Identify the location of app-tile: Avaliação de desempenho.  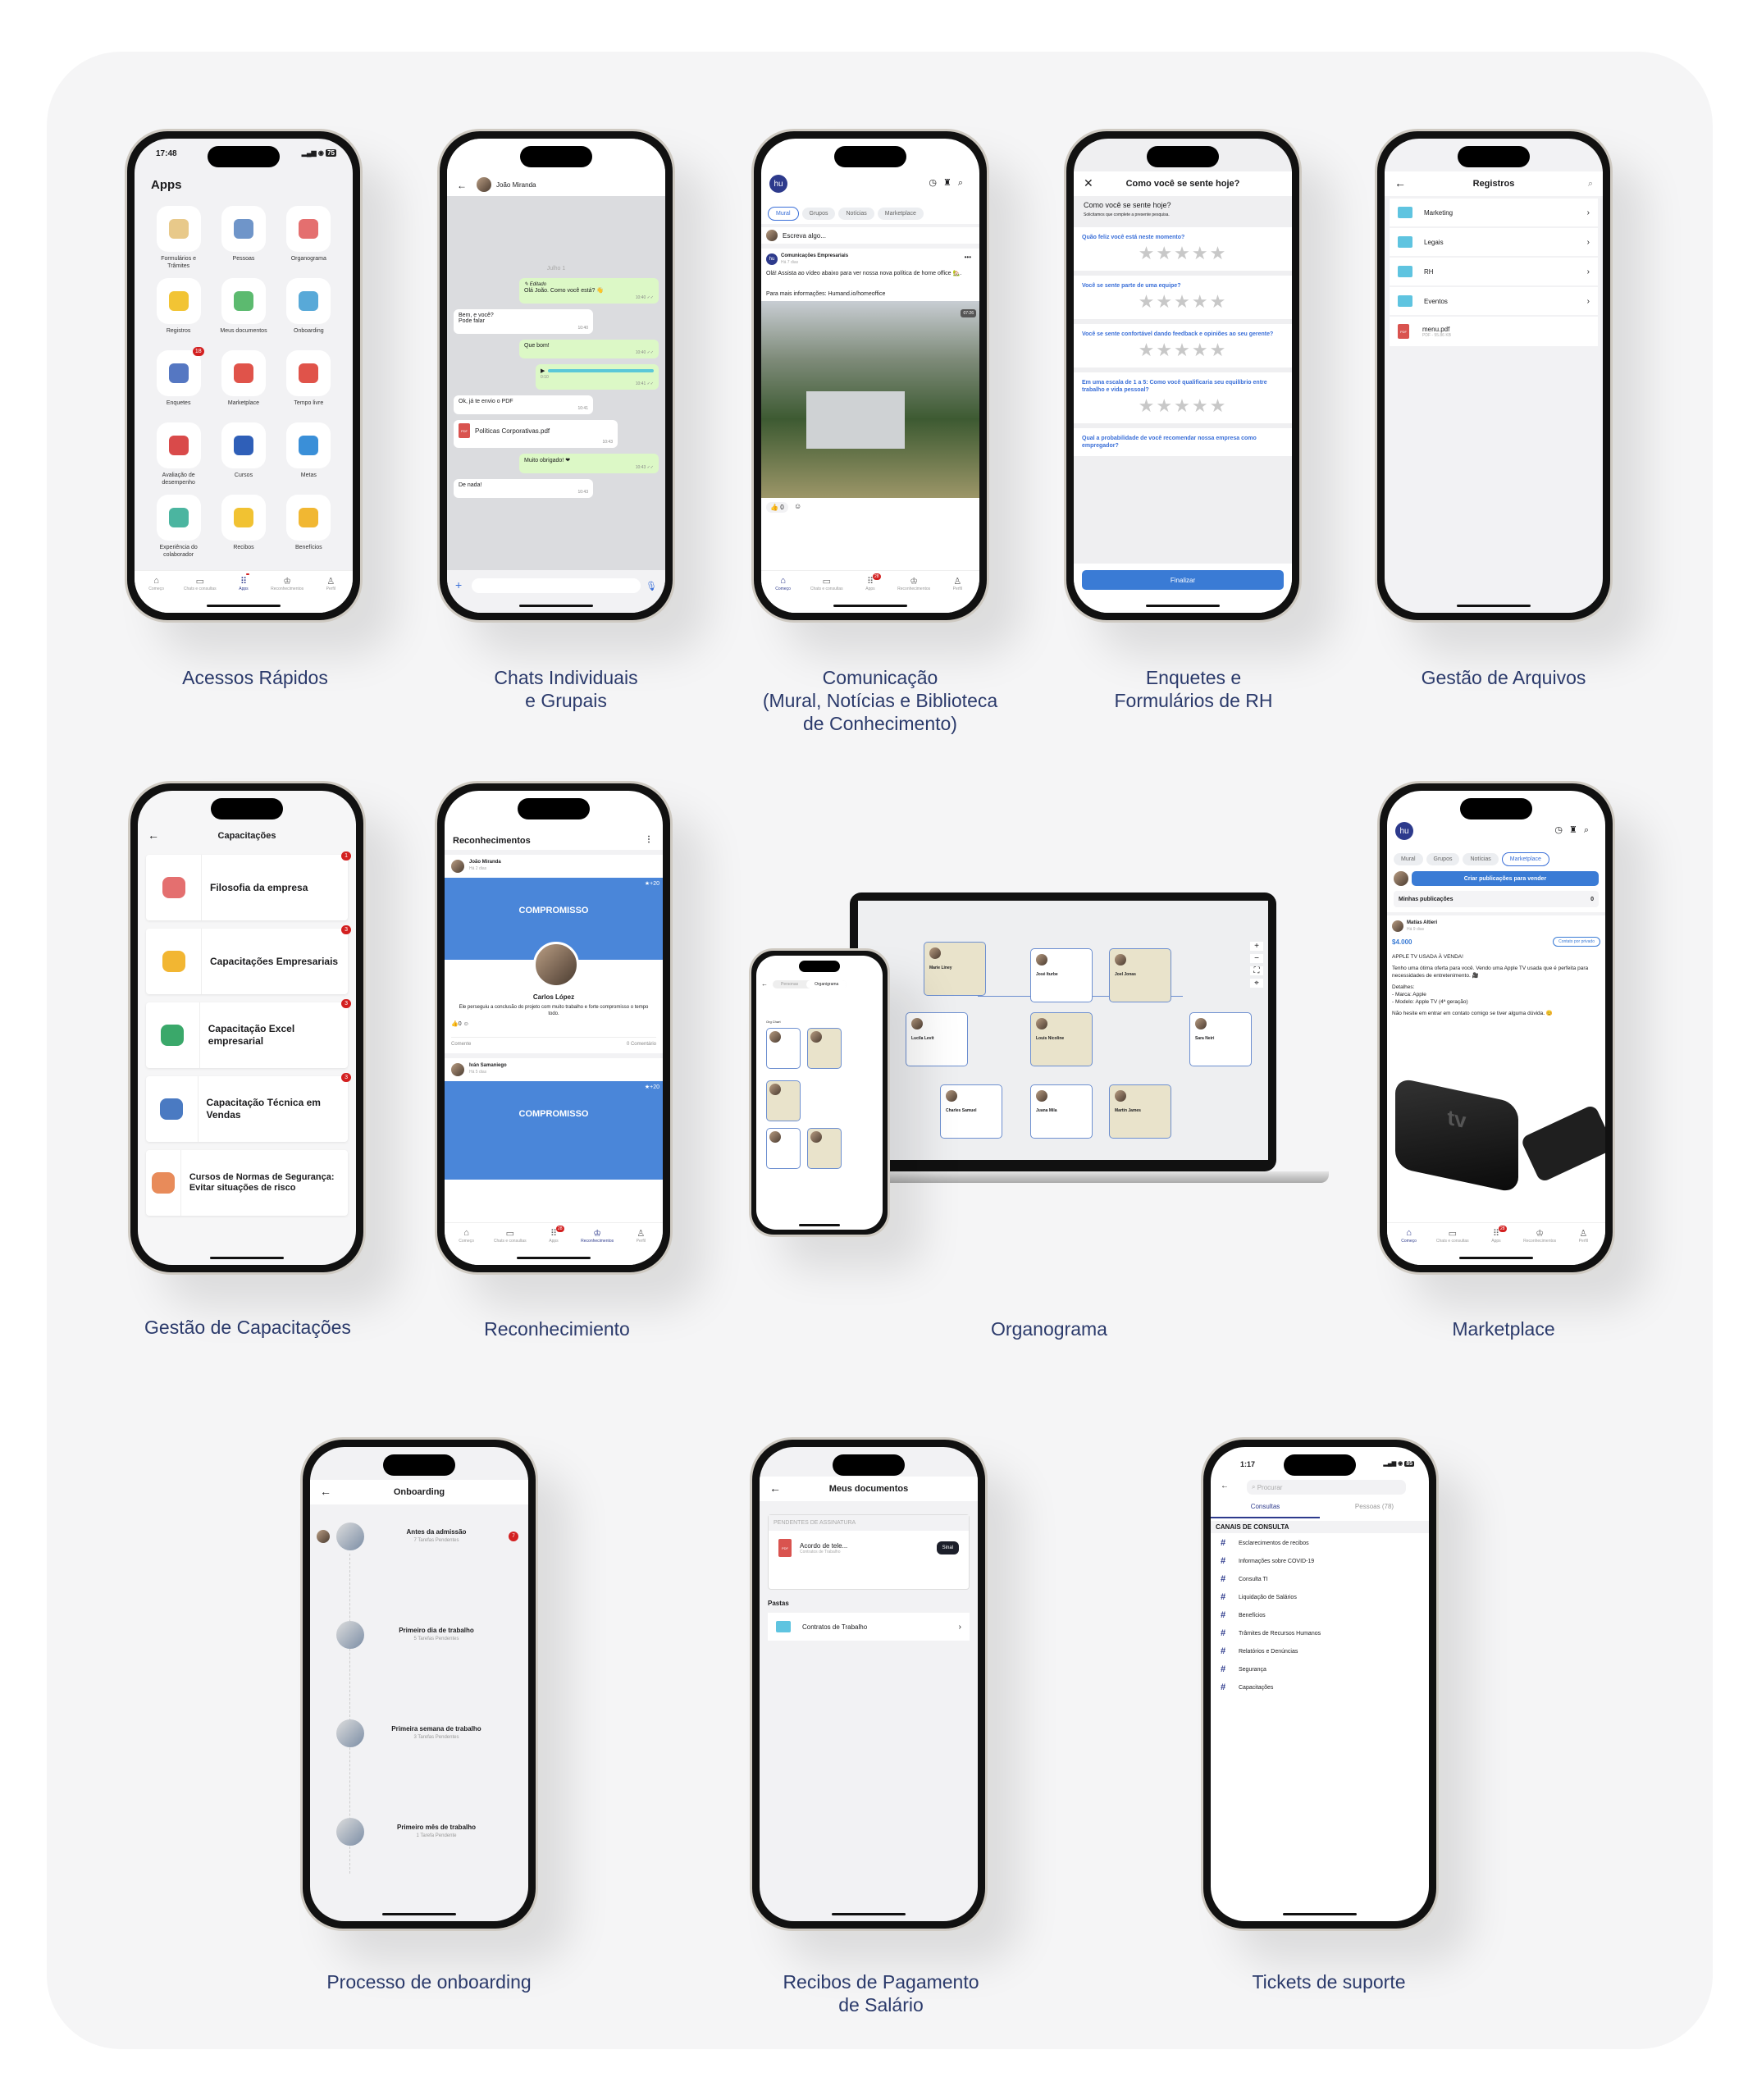
(178, 455).